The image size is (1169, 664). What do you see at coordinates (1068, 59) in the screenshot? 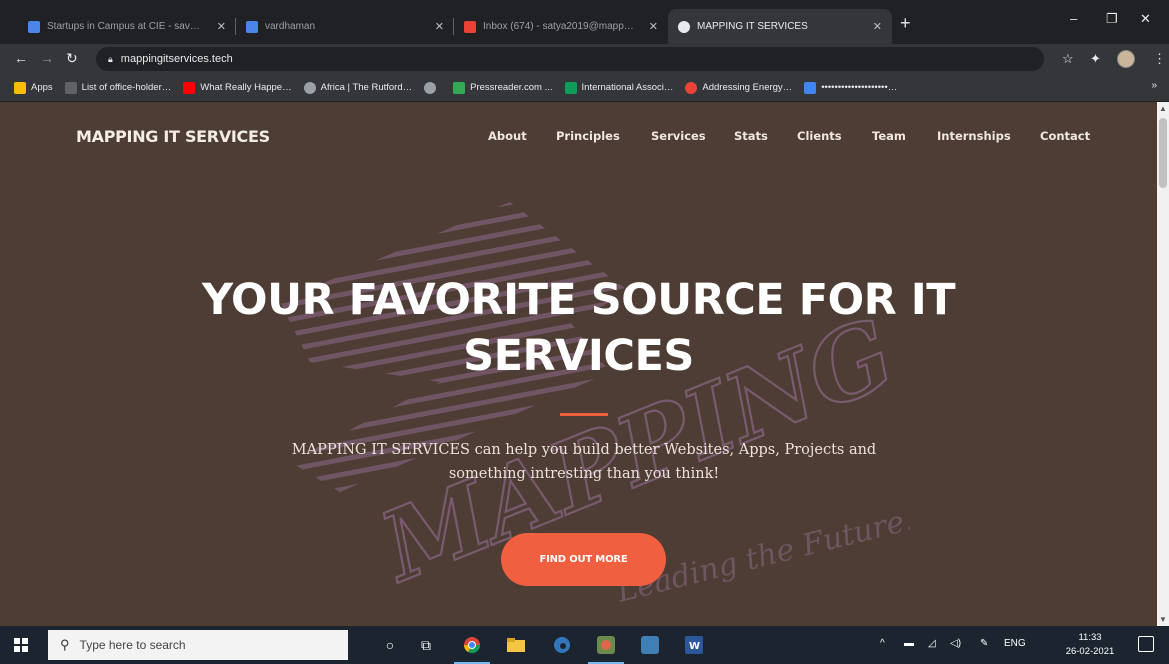
I see `bookmark-star-icon: ☆` at bounding box center [1068, 59].